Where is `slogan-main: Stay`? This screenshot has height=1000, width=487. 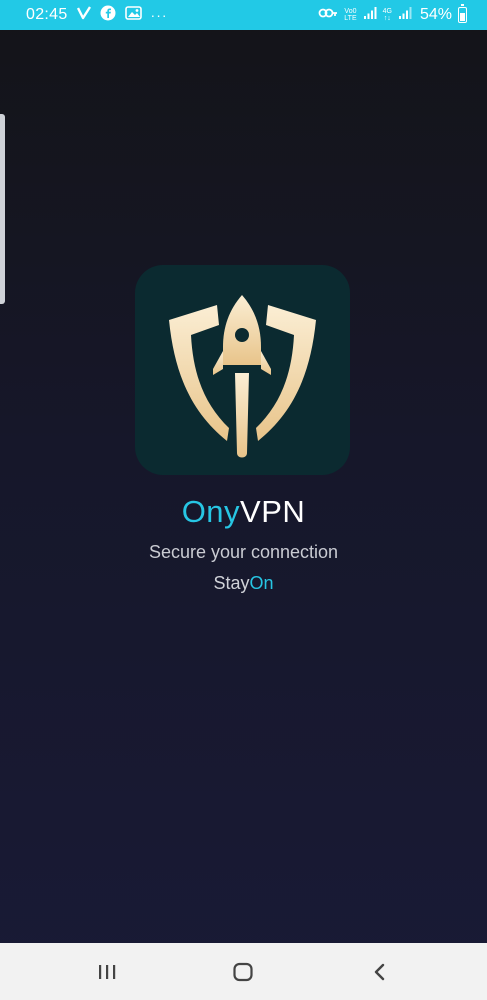 slogan-main: Stay is located at coordinates (231, 583).